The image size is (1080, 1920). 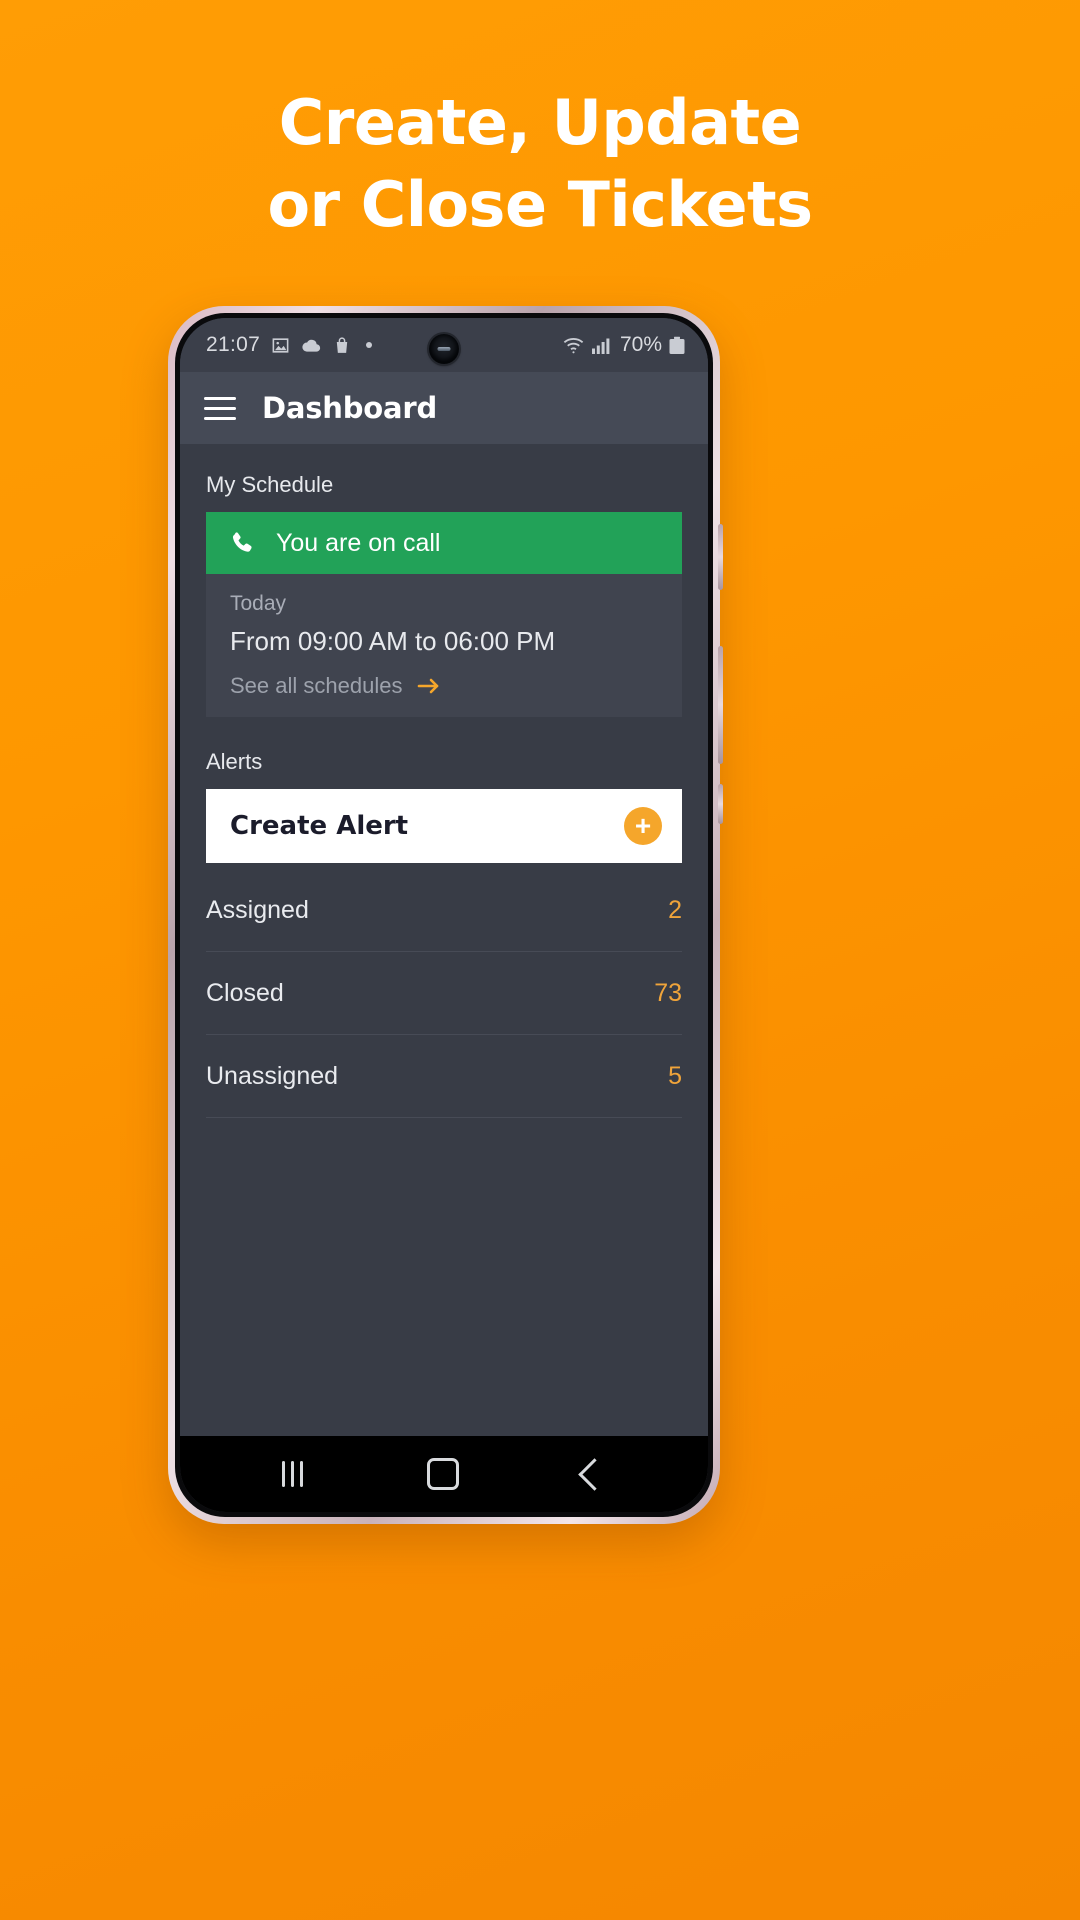 What do you see at coordinates (319, 826) in the screenshot?
I see `create-alert-label: Create Alert` at bounding box center [319, 826].